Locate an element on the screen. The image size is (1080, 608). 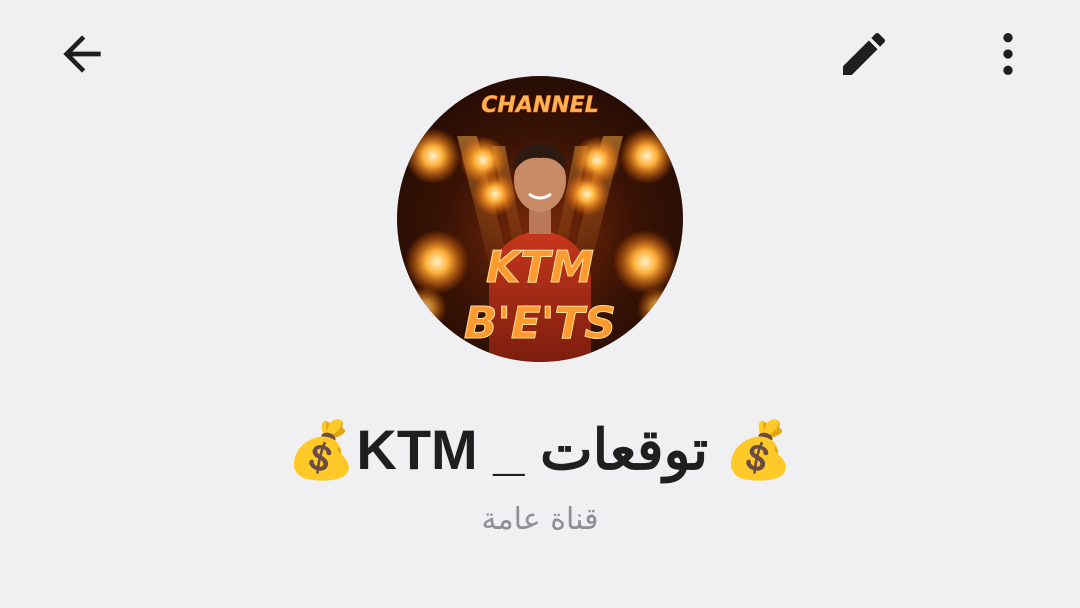
back-button is located at coordinates (82, 54).